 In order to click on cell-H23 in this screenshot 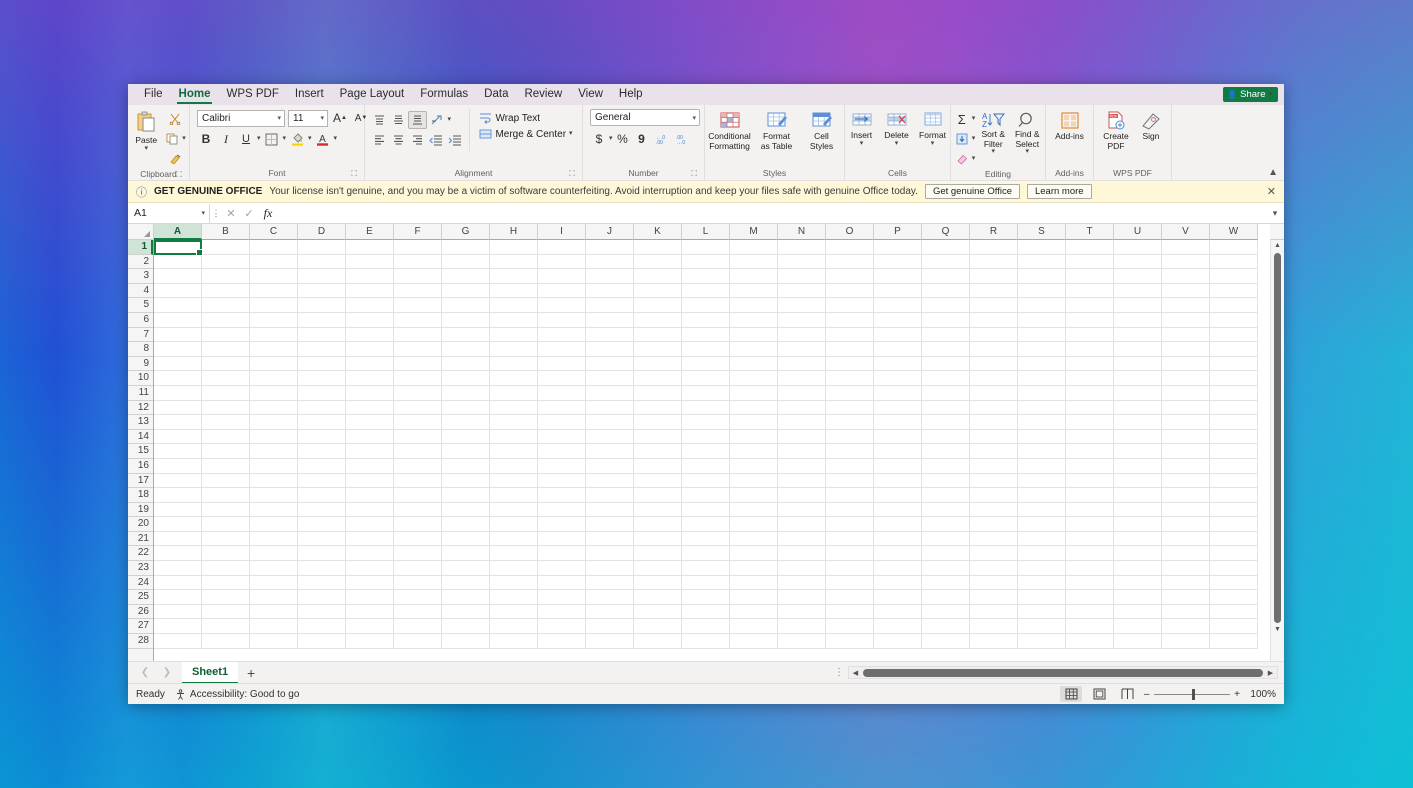, I will do `click(514, 568)`.